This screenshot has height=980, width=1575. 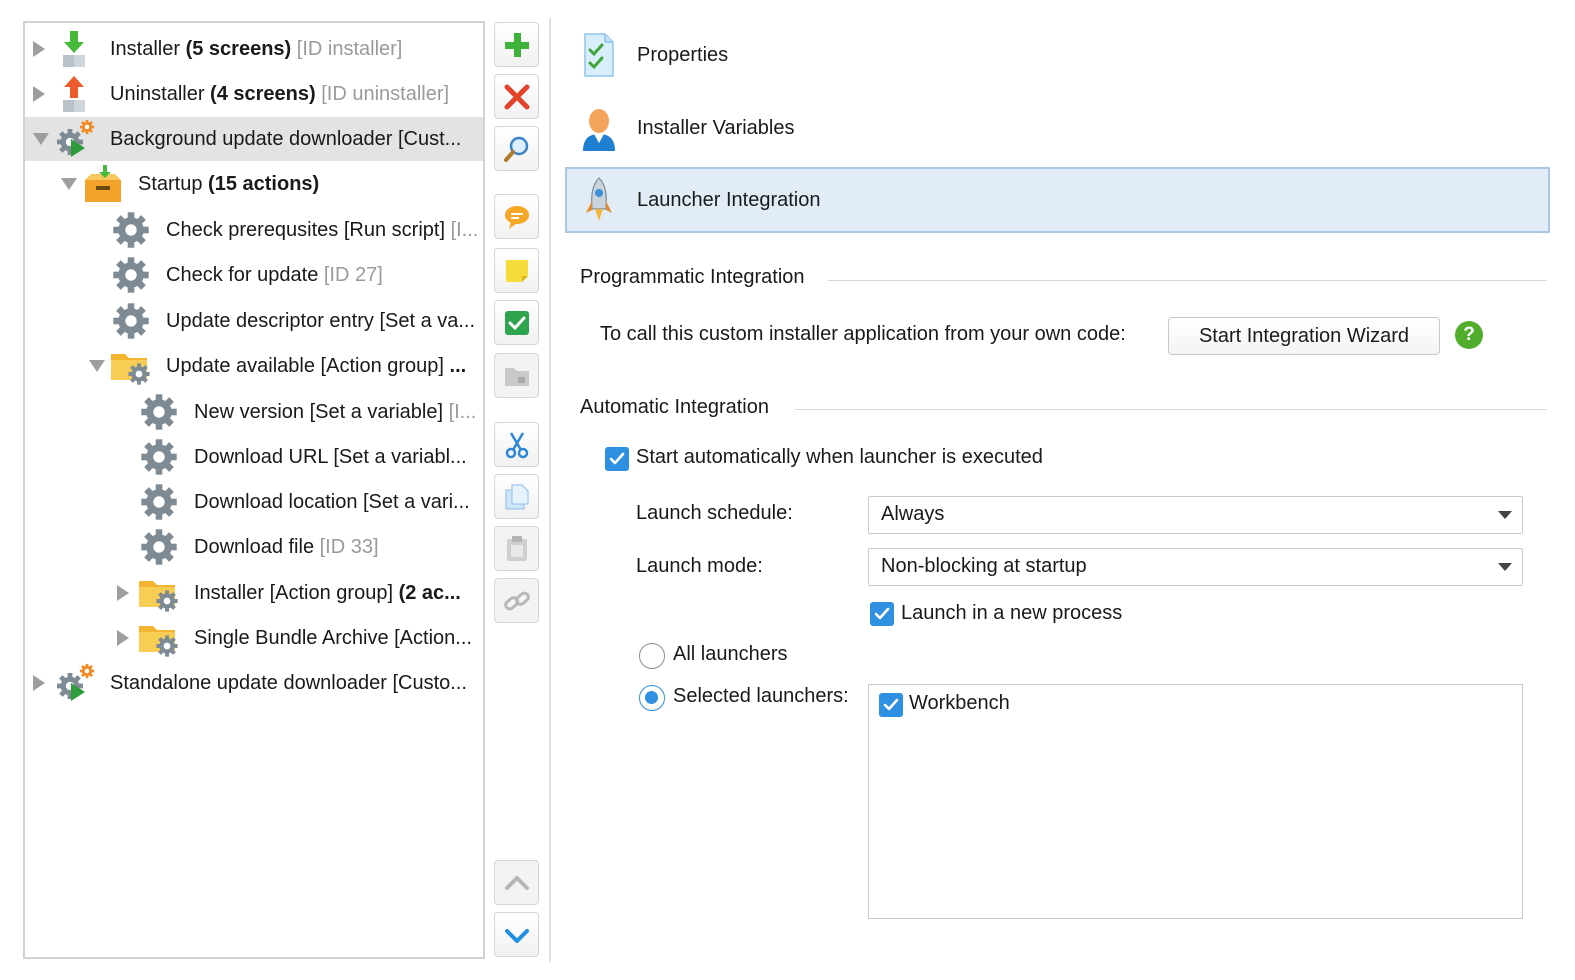 What do you see at coordinates (321, 412) in the screenshot?
I see `tree-row-label-part: New version [Set a variable]` at bounding box center [321, 412].